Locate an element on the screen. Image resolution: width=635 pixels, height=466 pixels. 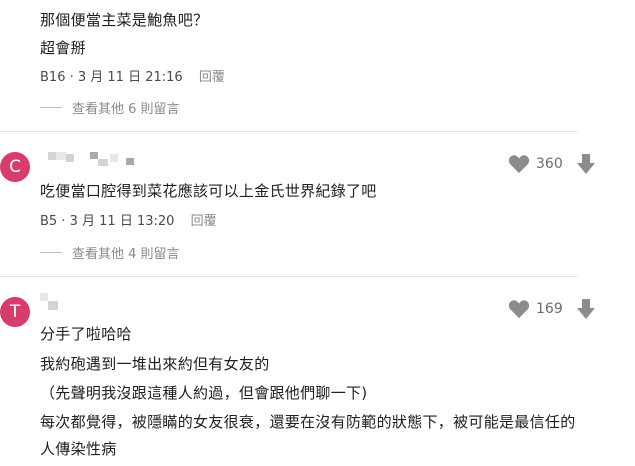
avatar: C is located at coordinates (15, 167).